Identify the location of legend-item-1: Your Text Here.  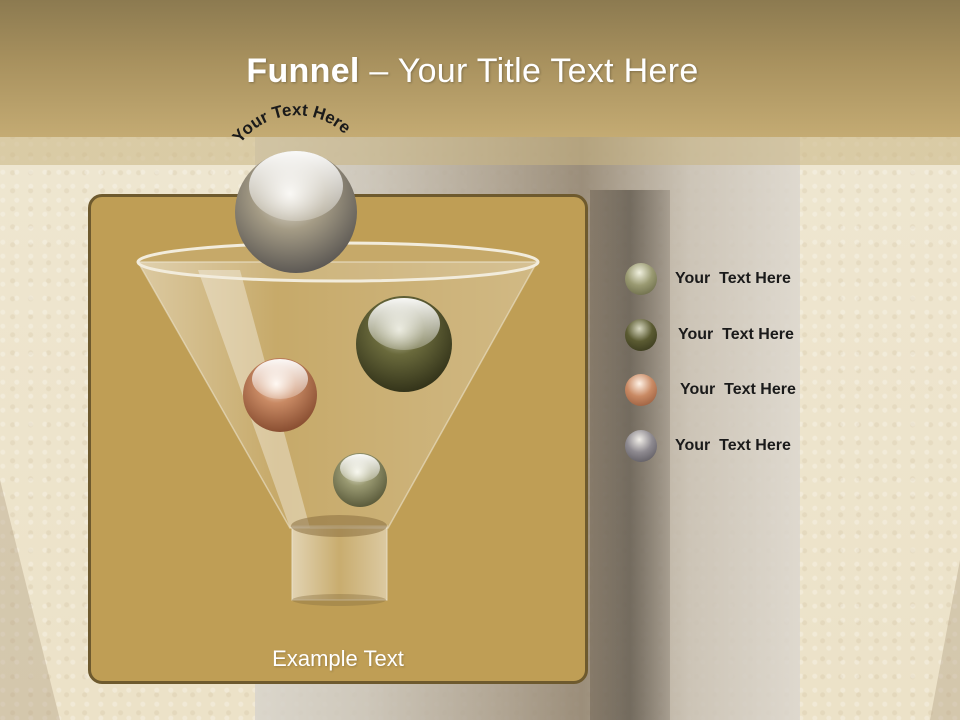
(708, 279).